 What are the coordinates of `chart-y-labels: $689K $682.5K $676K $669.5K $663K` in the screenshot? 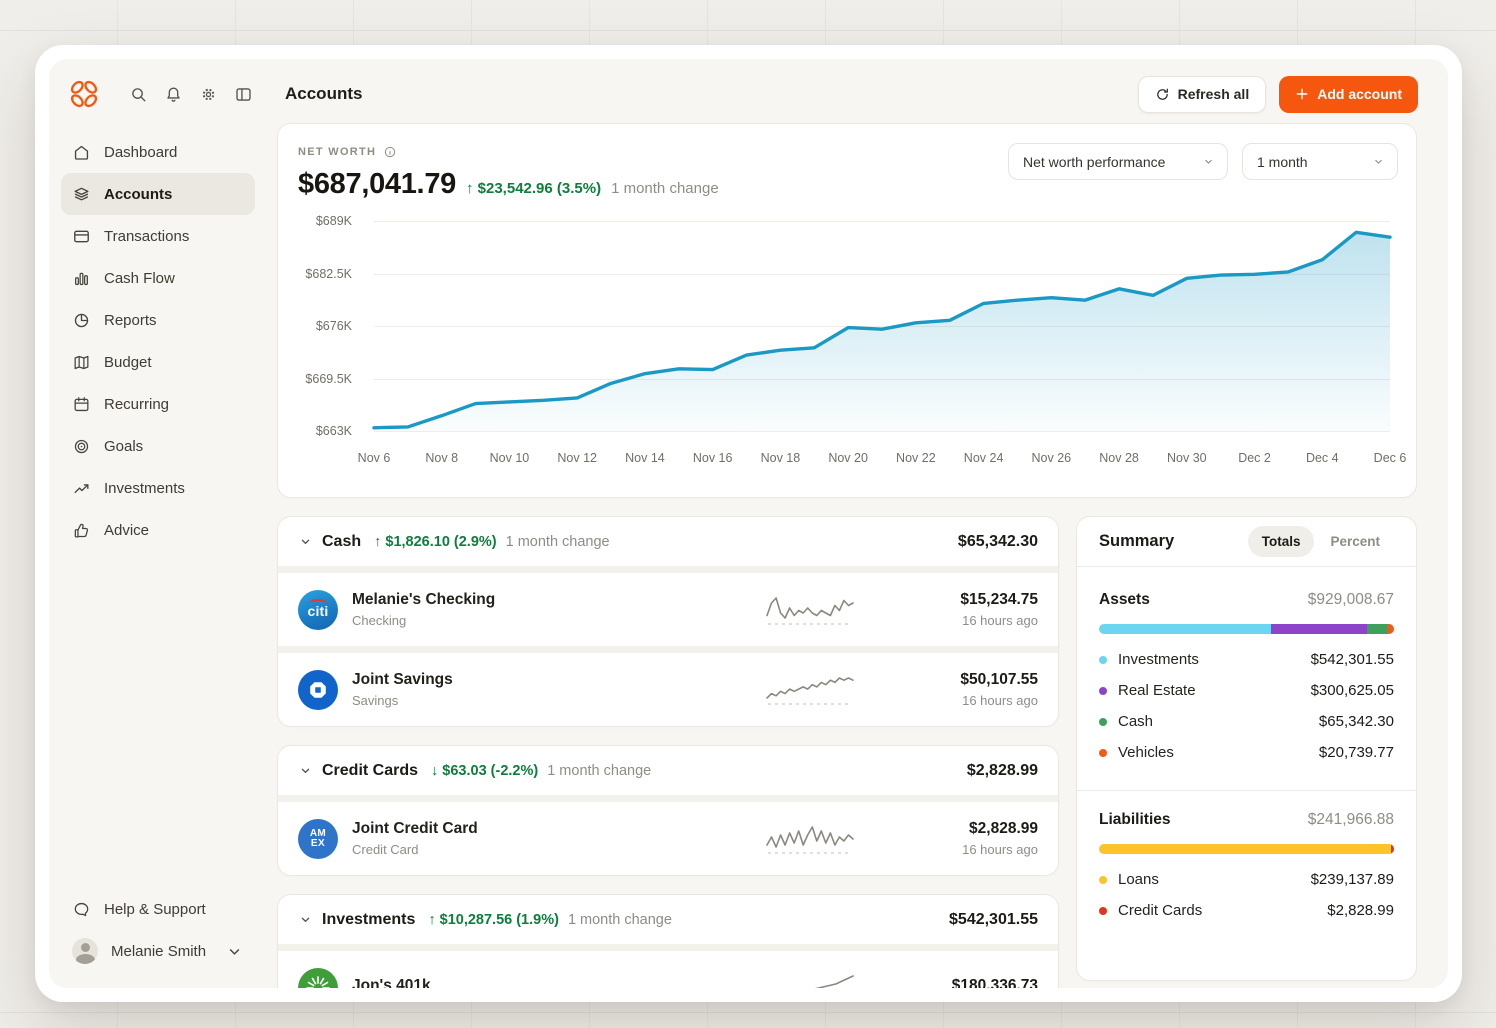 It's located at (325, 326).